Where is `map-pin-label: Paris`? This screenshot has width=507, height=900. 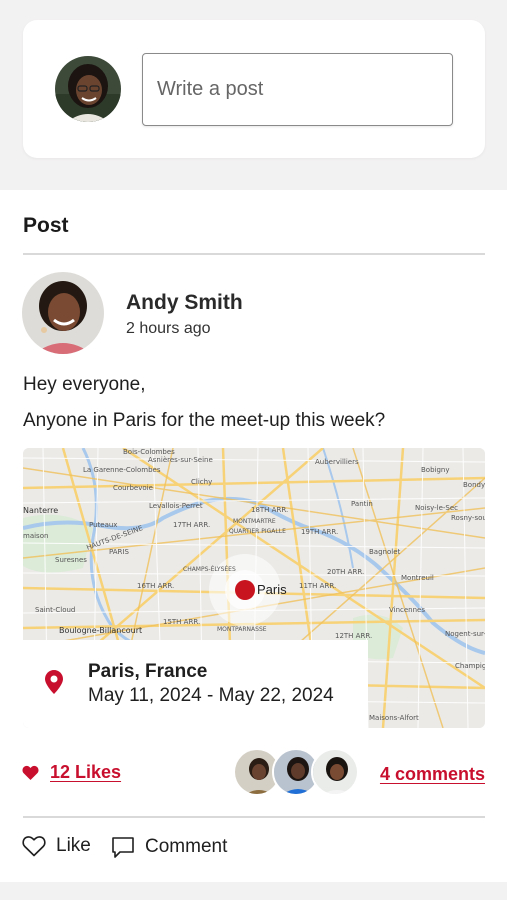
map-pin-label: Paris is located at coordinates (272, 589).